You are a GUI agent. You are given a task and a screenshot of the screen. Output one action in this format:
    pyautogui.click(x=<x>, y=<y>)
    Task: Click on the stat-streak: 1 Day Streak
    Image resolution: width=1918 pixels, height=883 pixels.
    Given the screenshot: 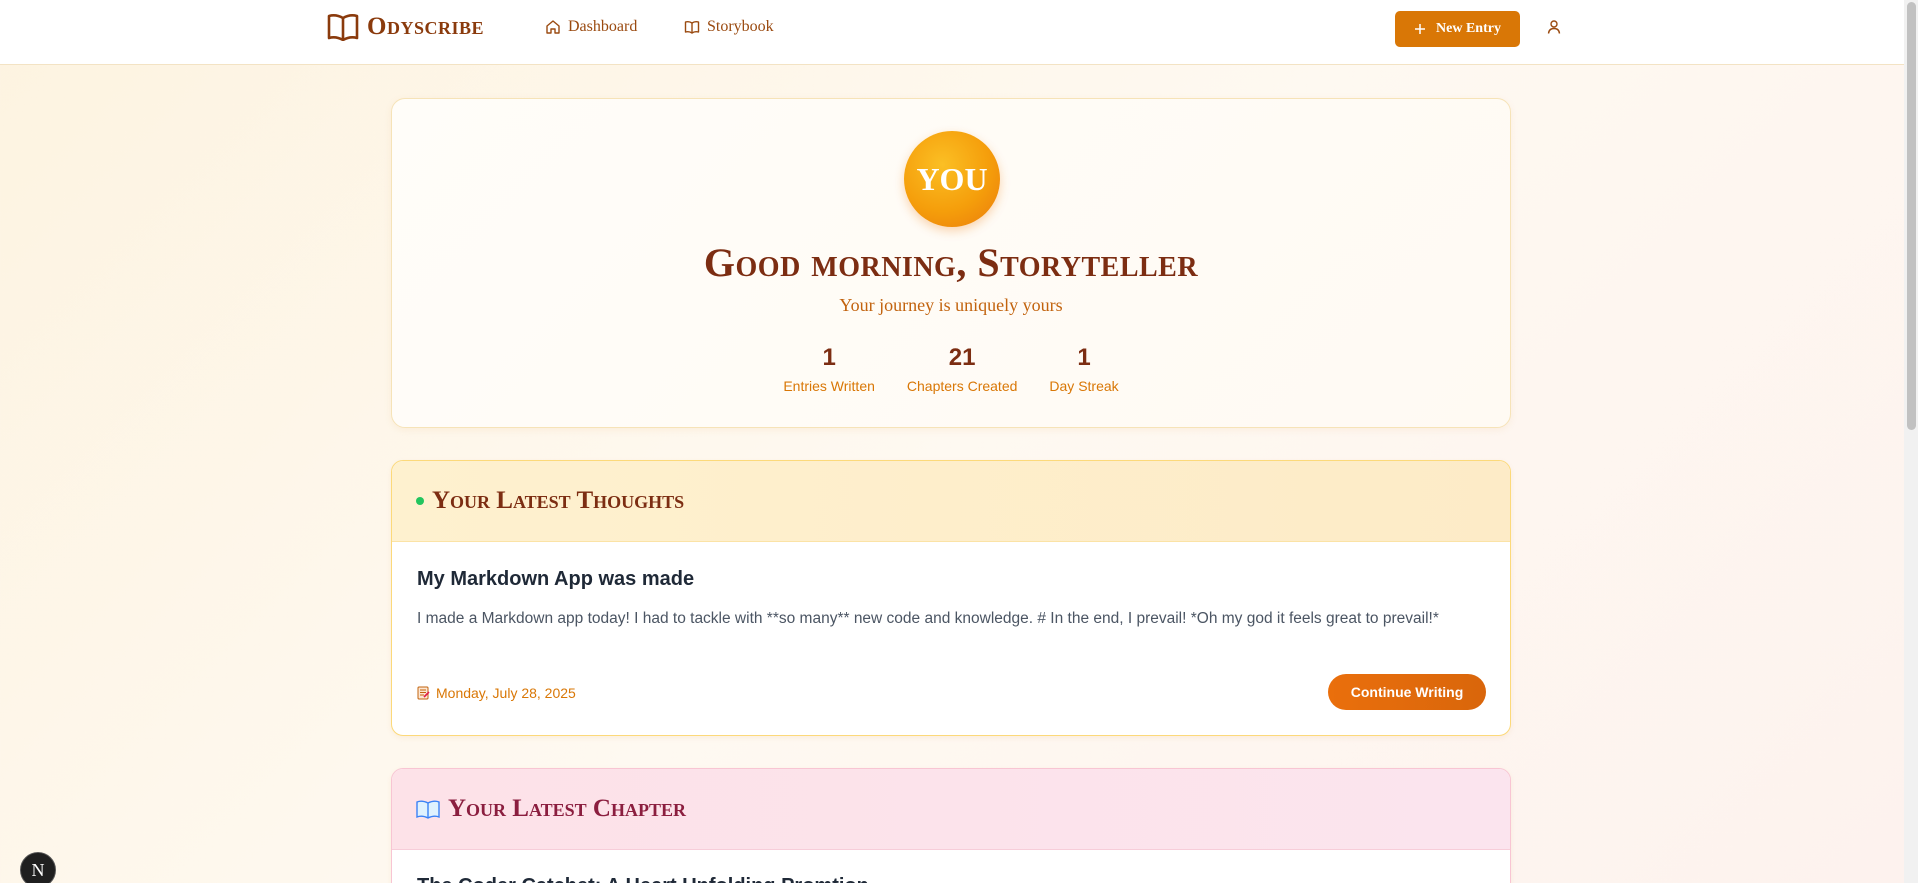 What is the action you would take?
    pyautogui.click(x=1083, y=369)
    